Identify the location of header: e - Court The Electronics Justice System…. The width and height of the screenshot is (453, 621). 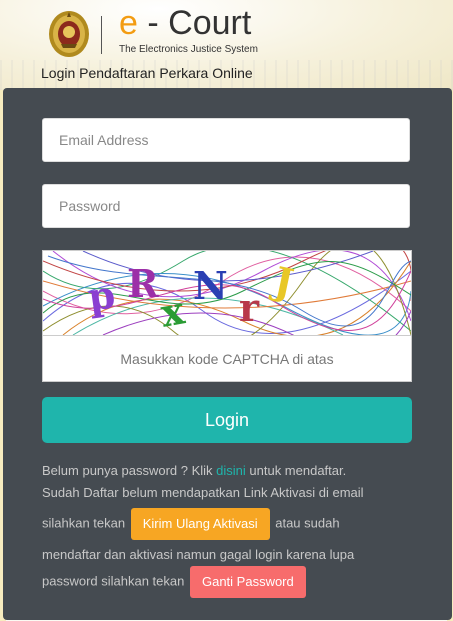
(226, 45).